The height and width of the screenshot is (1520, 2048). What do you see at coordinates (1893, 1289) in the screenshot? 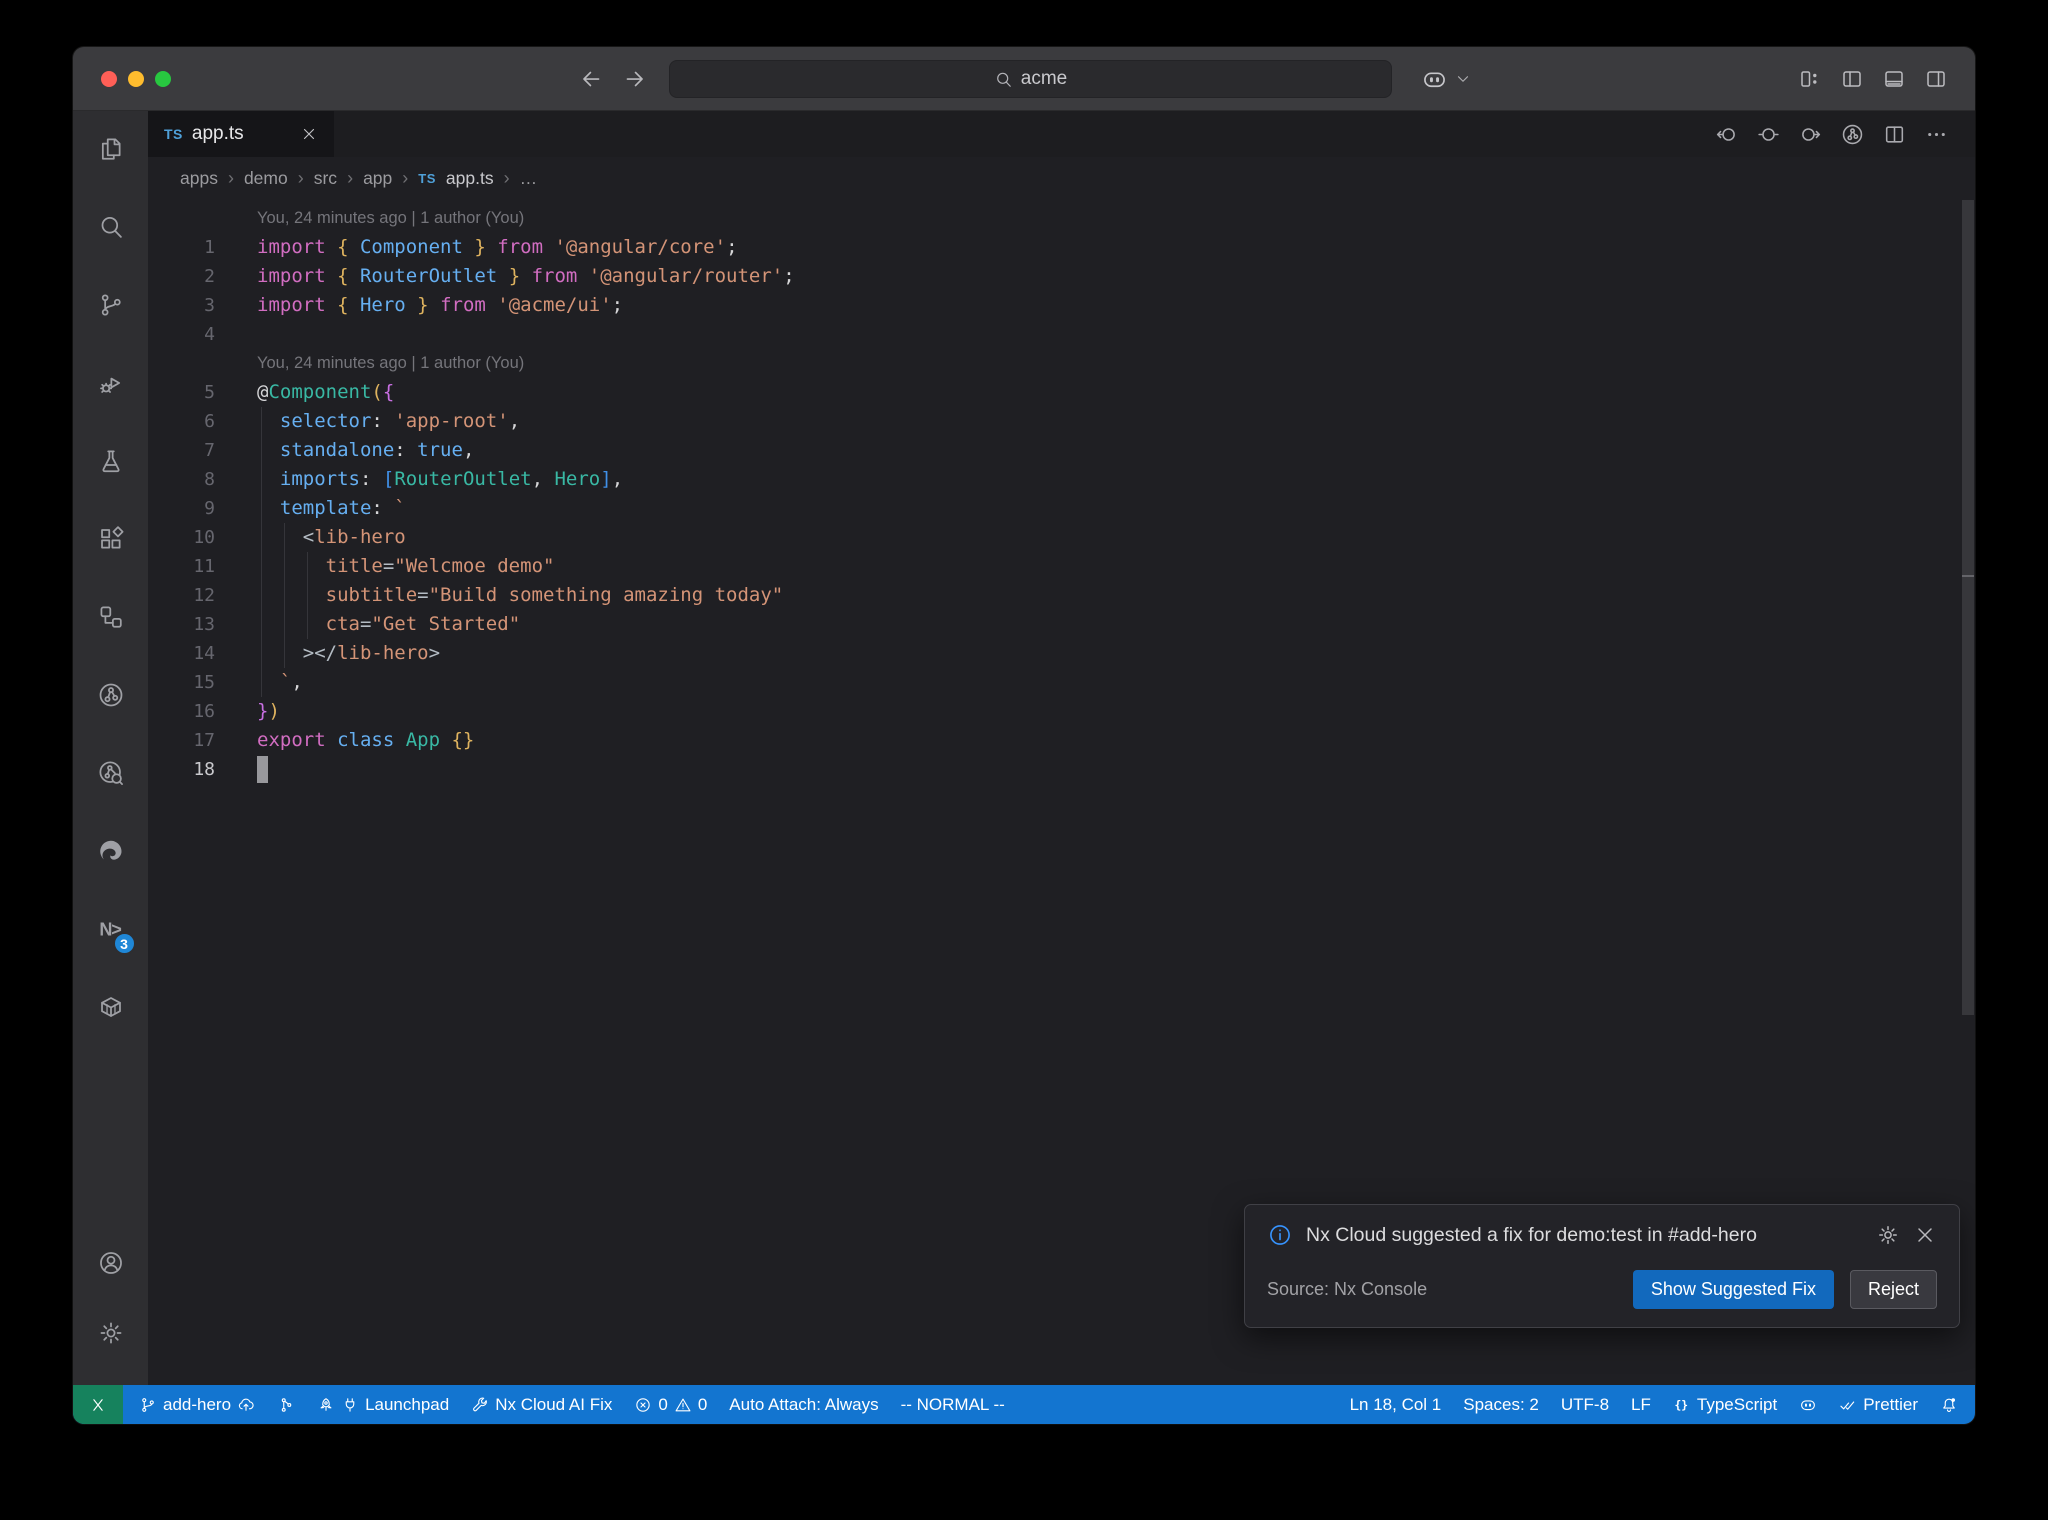
I see `reject-button: Reject` at bounding box center [1893, 1289].